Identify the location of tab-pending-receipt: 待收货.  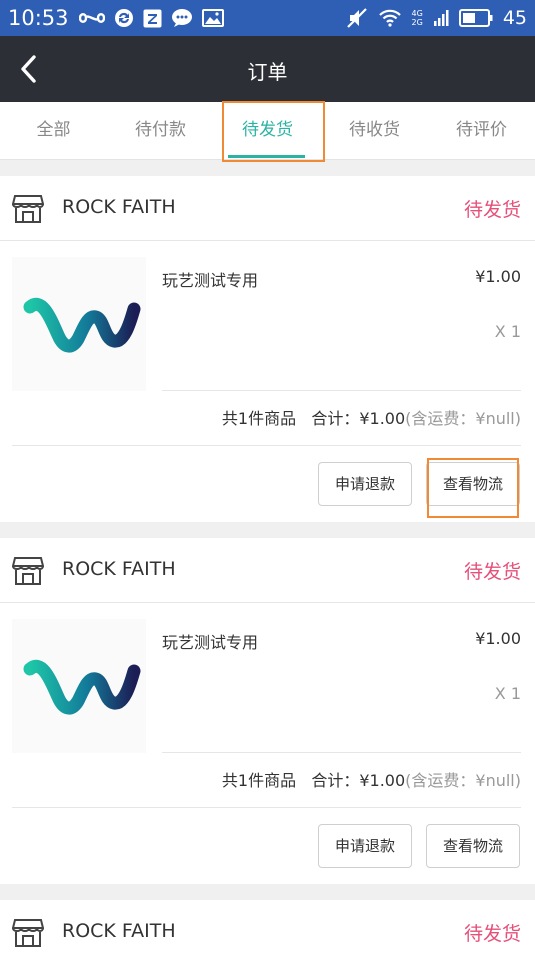
(374, 131).